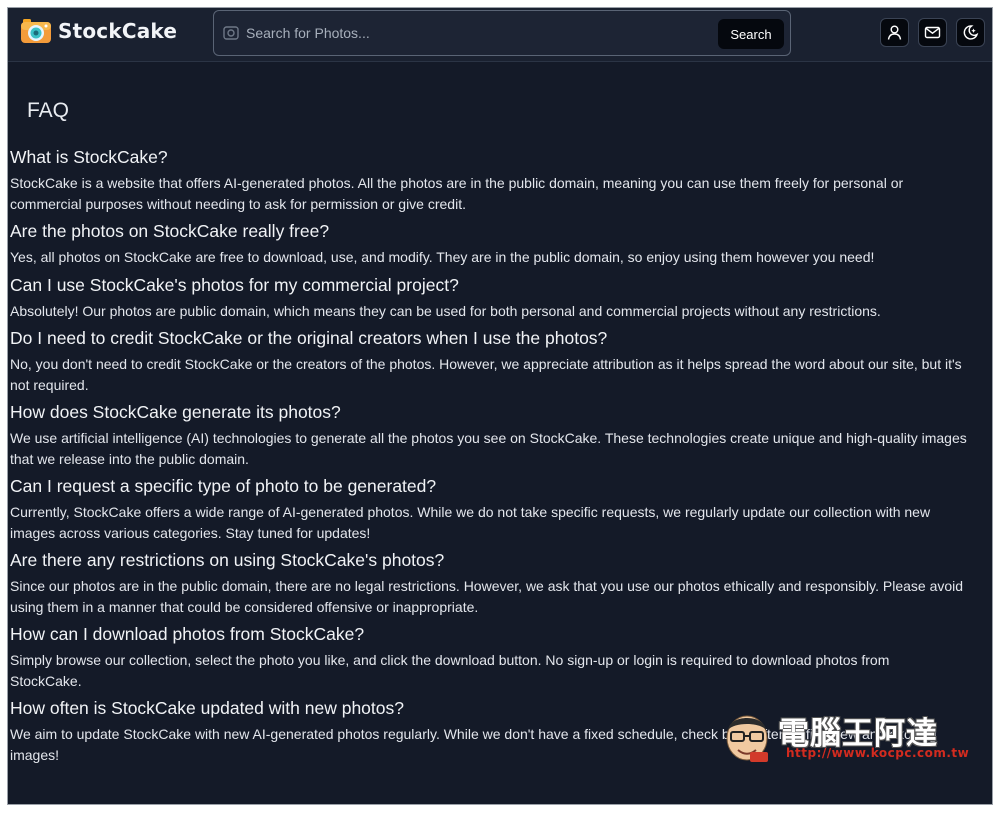 The image size is (1000, 813). Describe the element at coordinates (747, 738) in the screenshot. I see `mascot-face-icon` at that location.